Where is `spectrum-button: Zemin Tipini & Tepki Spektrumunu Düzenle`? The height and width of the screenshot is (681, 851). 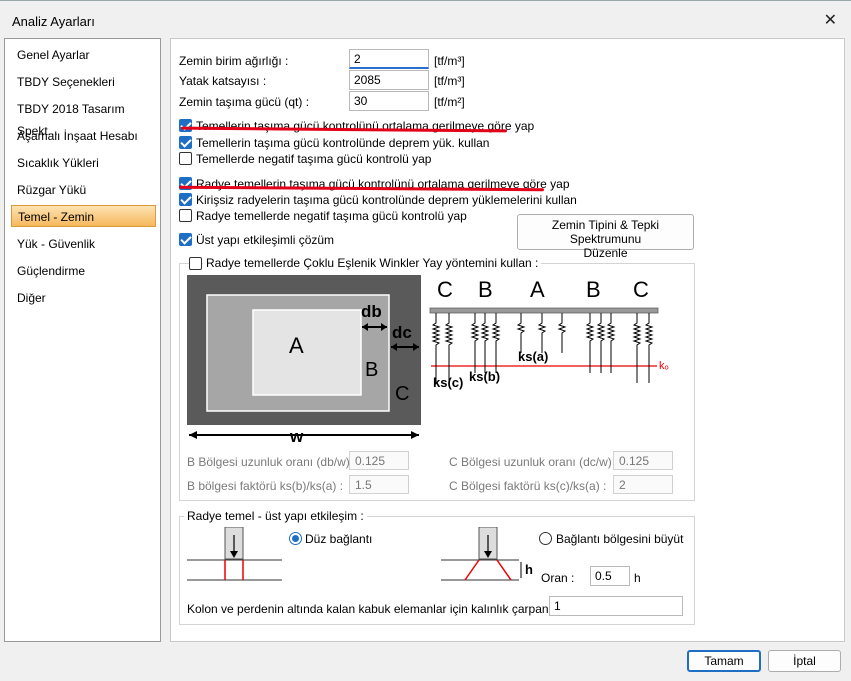 spectrum-button: Zemin Tipini & Tepki Spektrumunu Düzenle is located at coordinates (605, 237).